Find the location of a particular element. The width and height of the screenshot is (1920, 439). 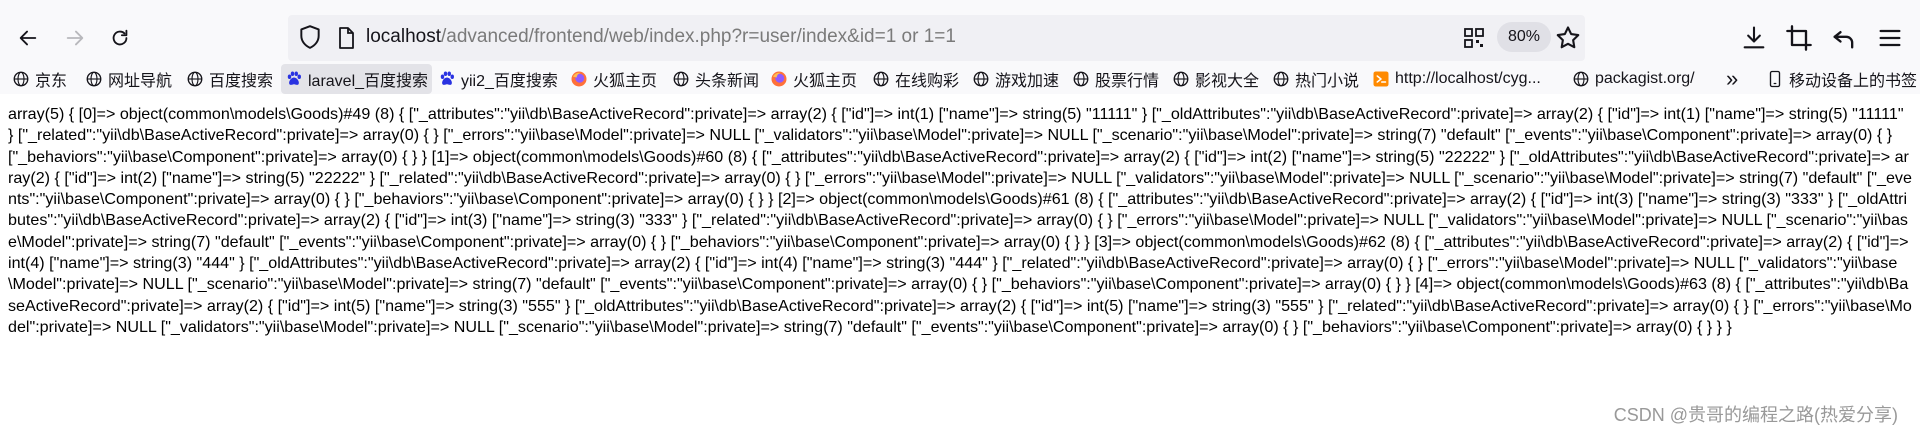

undo-icon is located at coordinates (1844, 38).